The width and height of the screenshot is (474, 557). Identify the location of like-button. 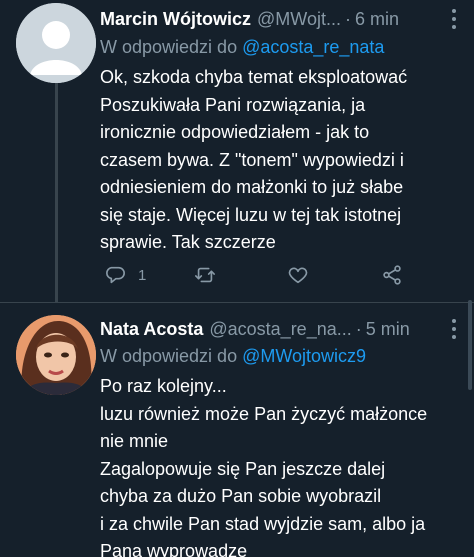
(298, 275).